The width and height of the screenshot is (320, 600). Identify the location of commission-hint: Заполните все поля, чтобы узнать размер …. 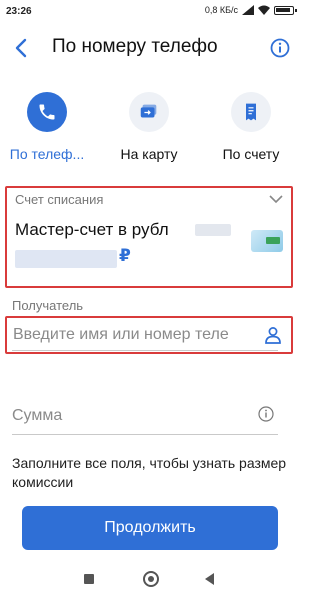
(149, 472).